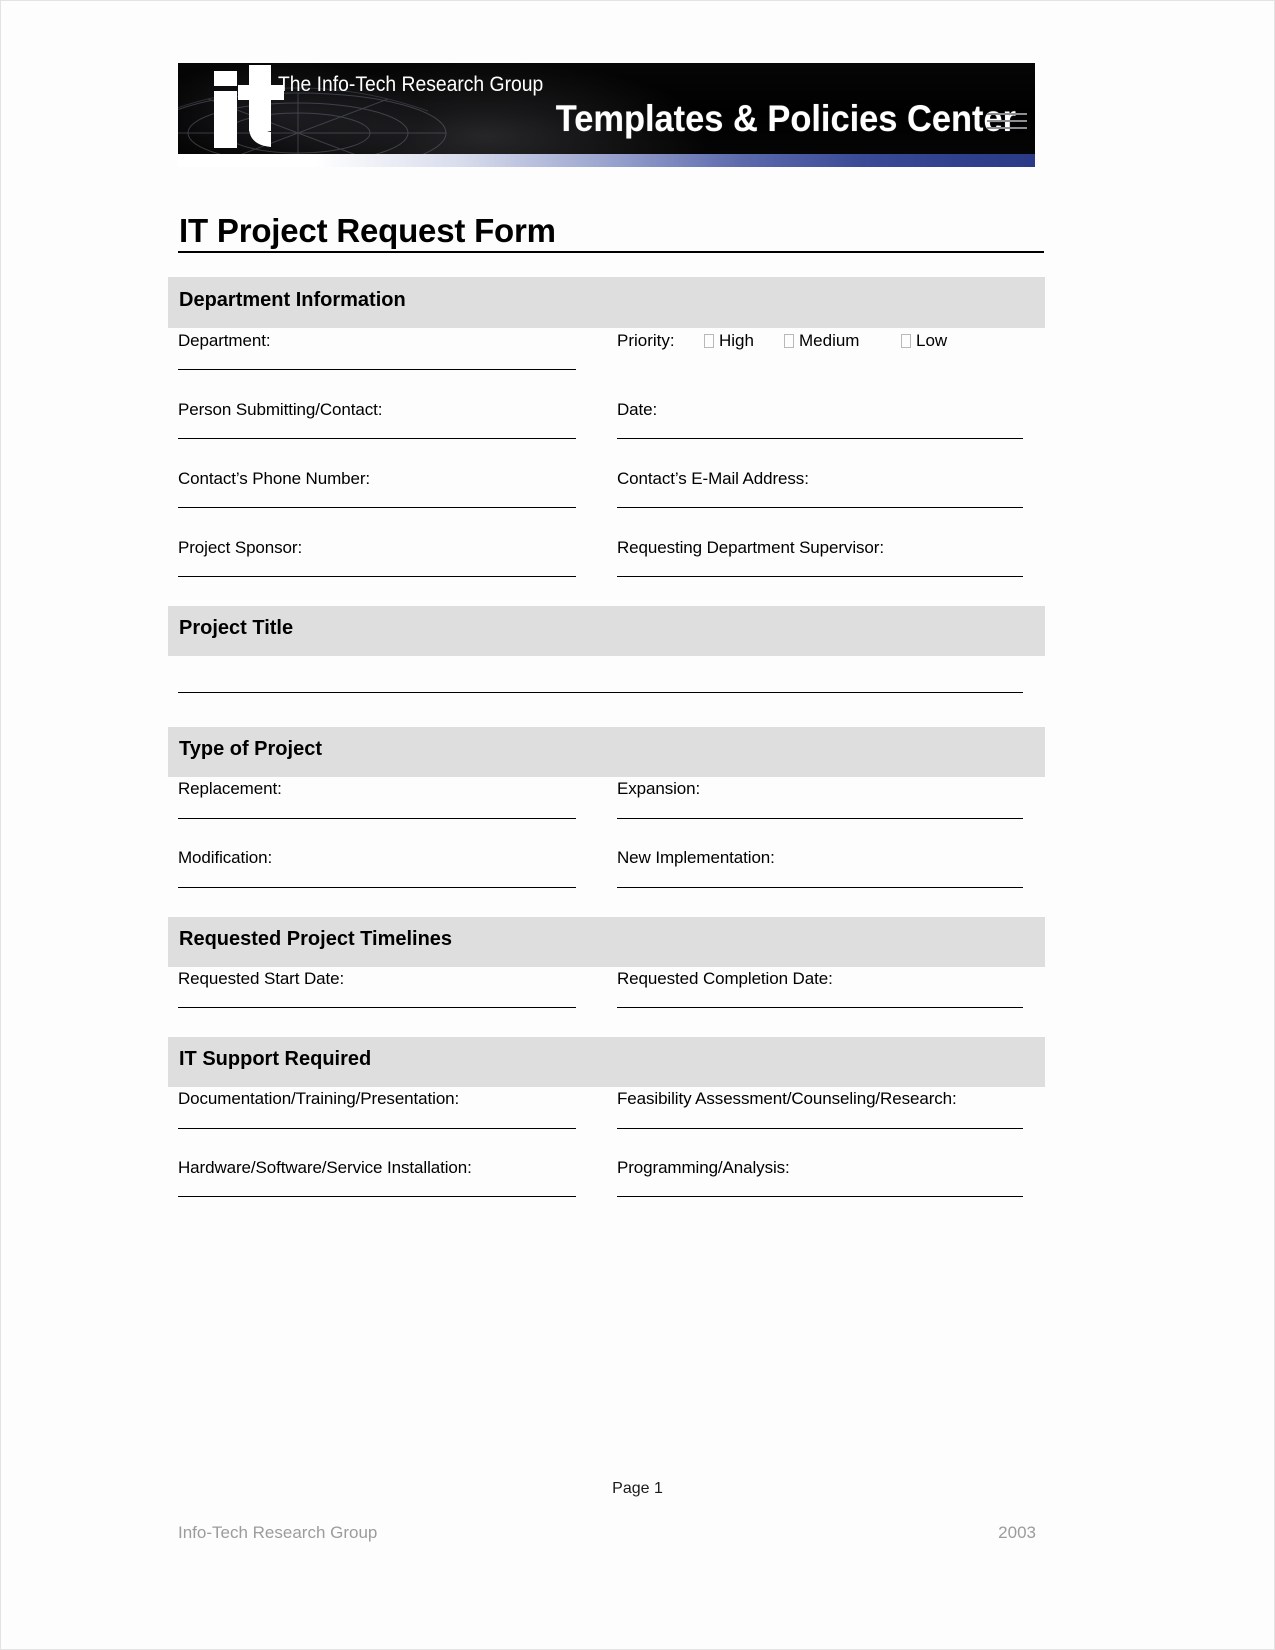 This screenshot has width=1275, height=1650. Describe the element at coordinates (606, 160) in the screenshot. I see `banner-gradient-bar` at that location.